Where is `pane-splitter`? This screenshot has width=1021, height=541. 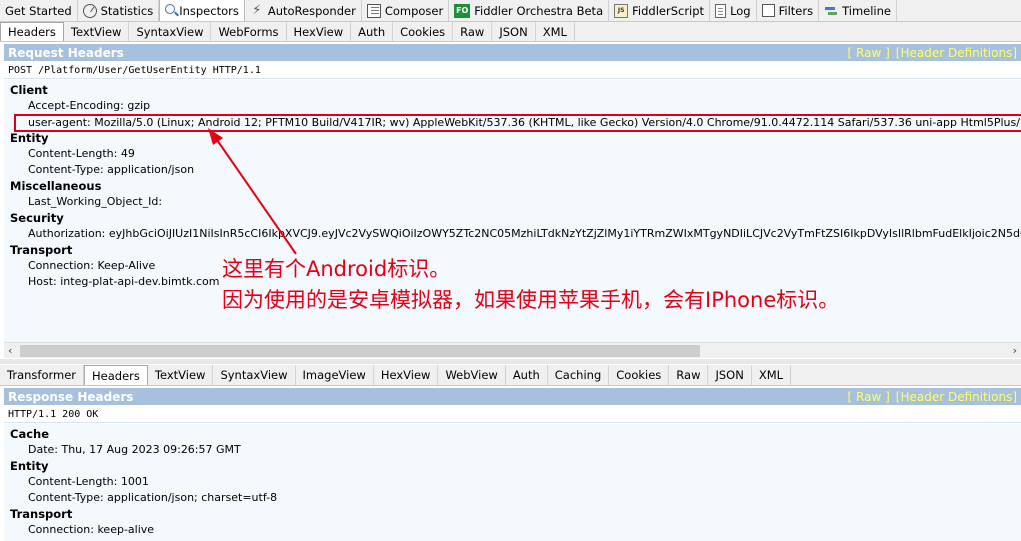
pane-splitter is located at coordinates (510, 361).